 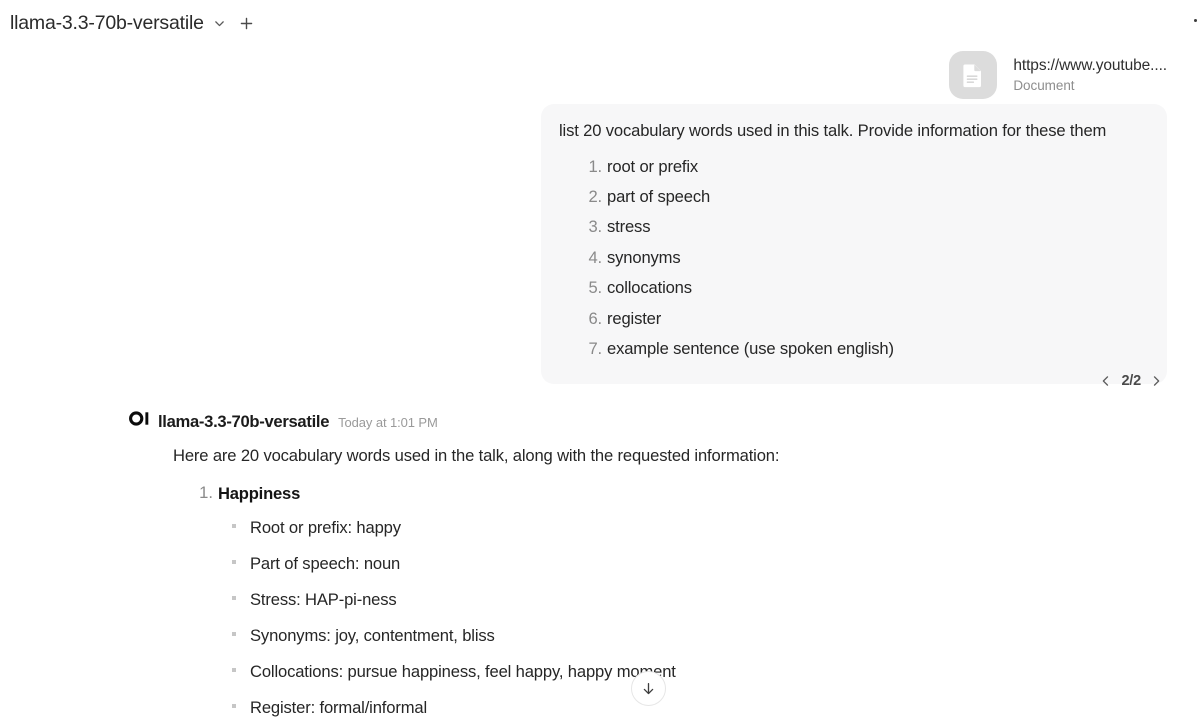 I want to click on attachment-subtitle: Document, so click(x=1044, y=85).